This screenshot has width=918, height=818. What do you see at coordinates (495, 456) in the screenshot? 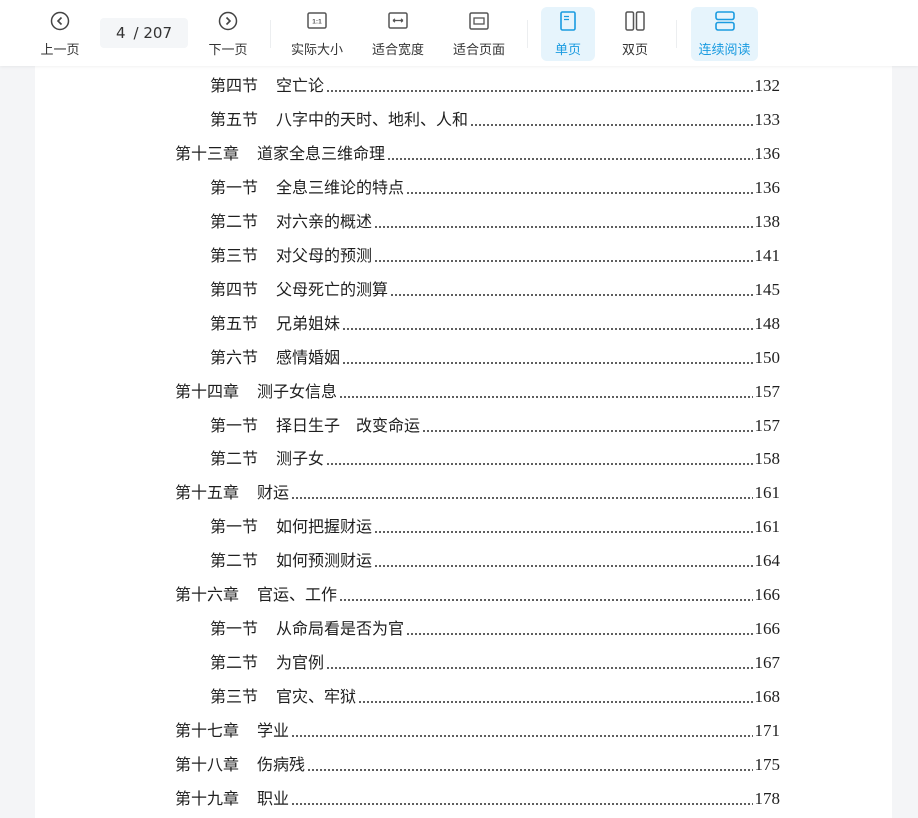
I see `toc-section-entry: 第二节 测子女 158` at bounding box center [495, 456].